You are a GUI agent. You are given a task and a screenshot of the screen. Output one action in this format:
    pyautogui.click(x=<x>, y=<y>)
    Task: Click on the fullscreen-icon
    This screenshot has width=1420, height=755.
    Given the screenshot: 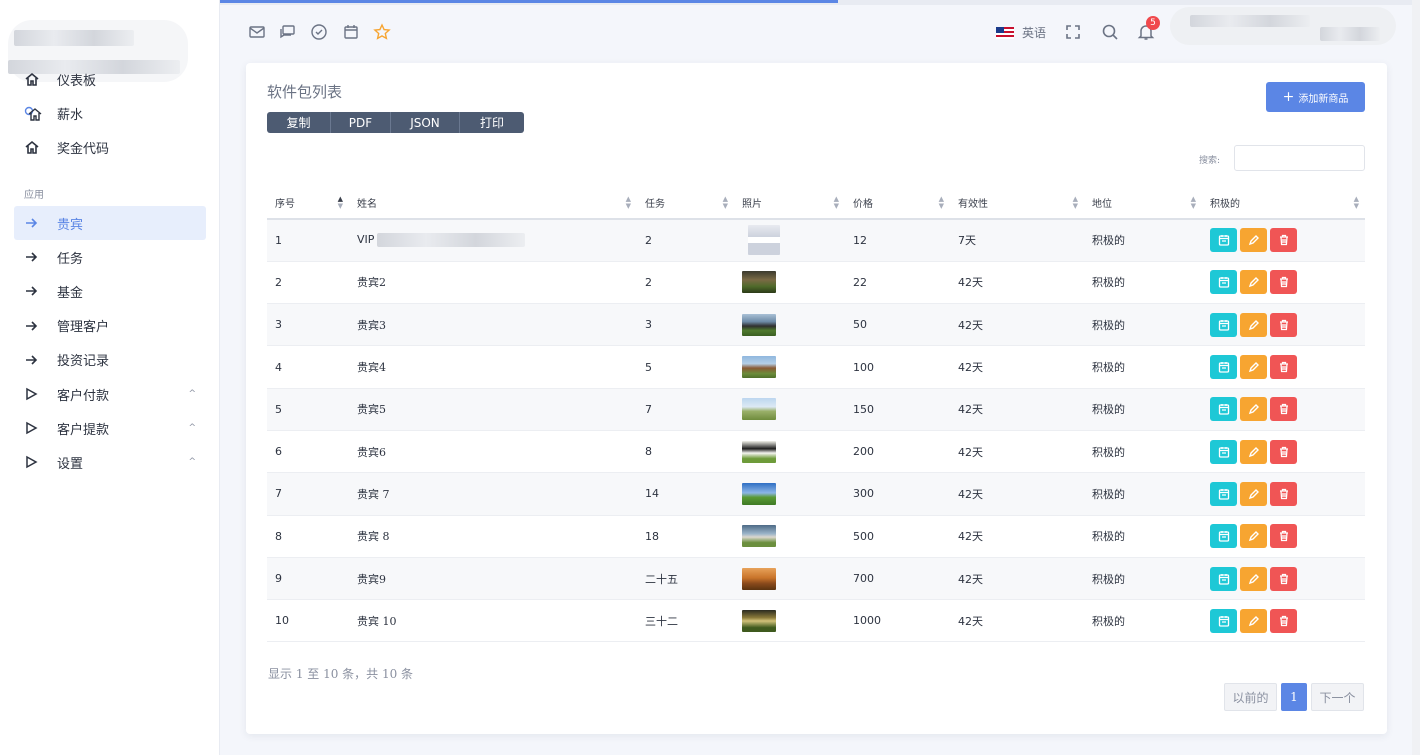 What is the action you would take?
    pyautogui.click(x=1073, y=32)
    